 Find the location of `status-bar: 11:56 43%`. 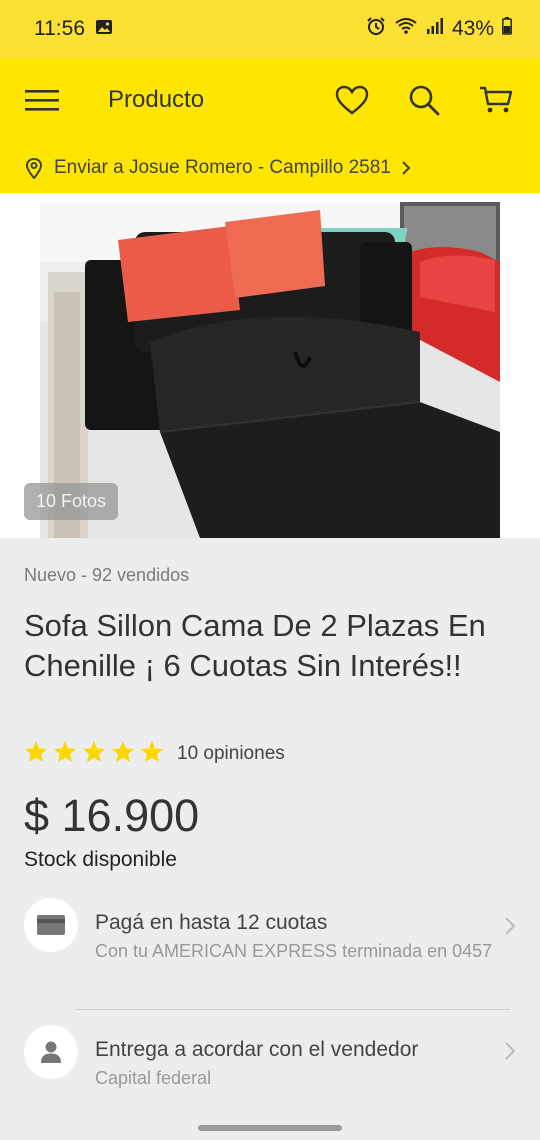

status-bar: 11:56 43% is located at coordinates (270, 29).